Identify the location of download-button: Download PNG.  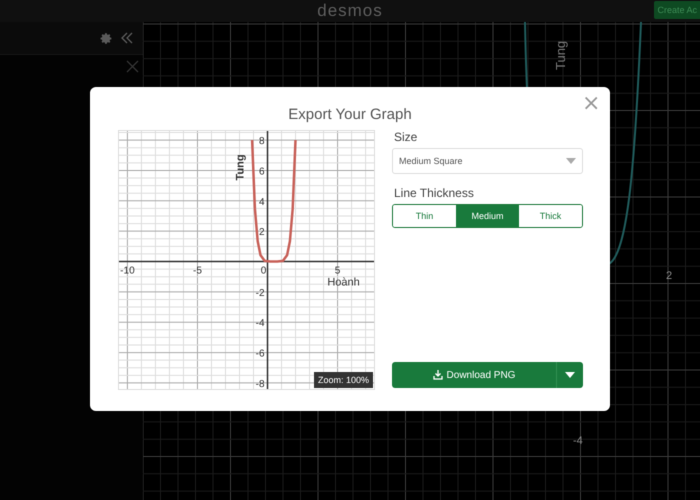
(474, 375).